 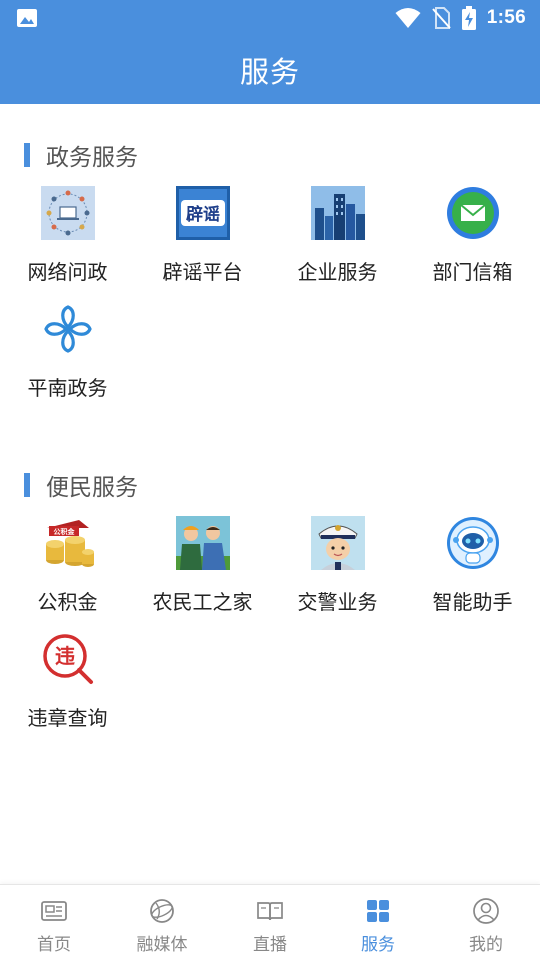 What do you see at coordinates (472, 571) in the screenshot?
I see `service-smart-assistant: 智能助手` at bounding box center [472, 571].